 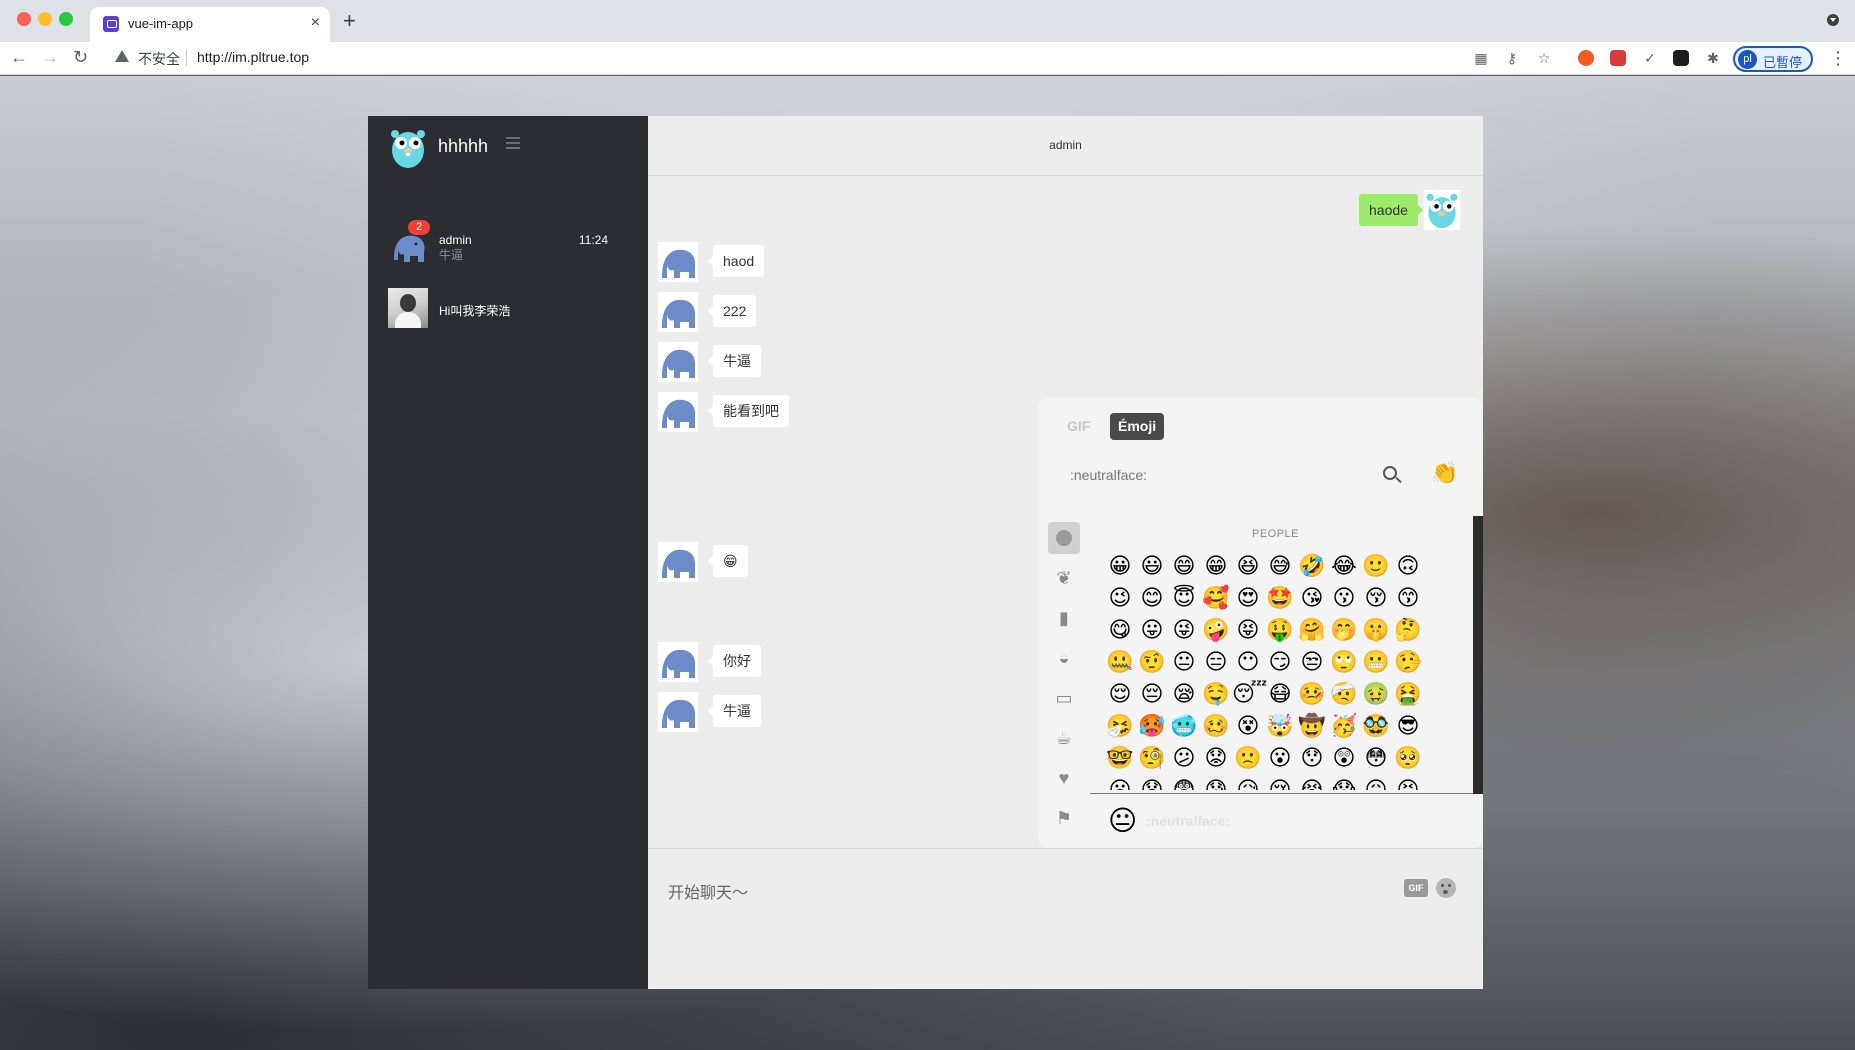 I want to click on emoji-cell: 😪, so click(x=1184, y=694).